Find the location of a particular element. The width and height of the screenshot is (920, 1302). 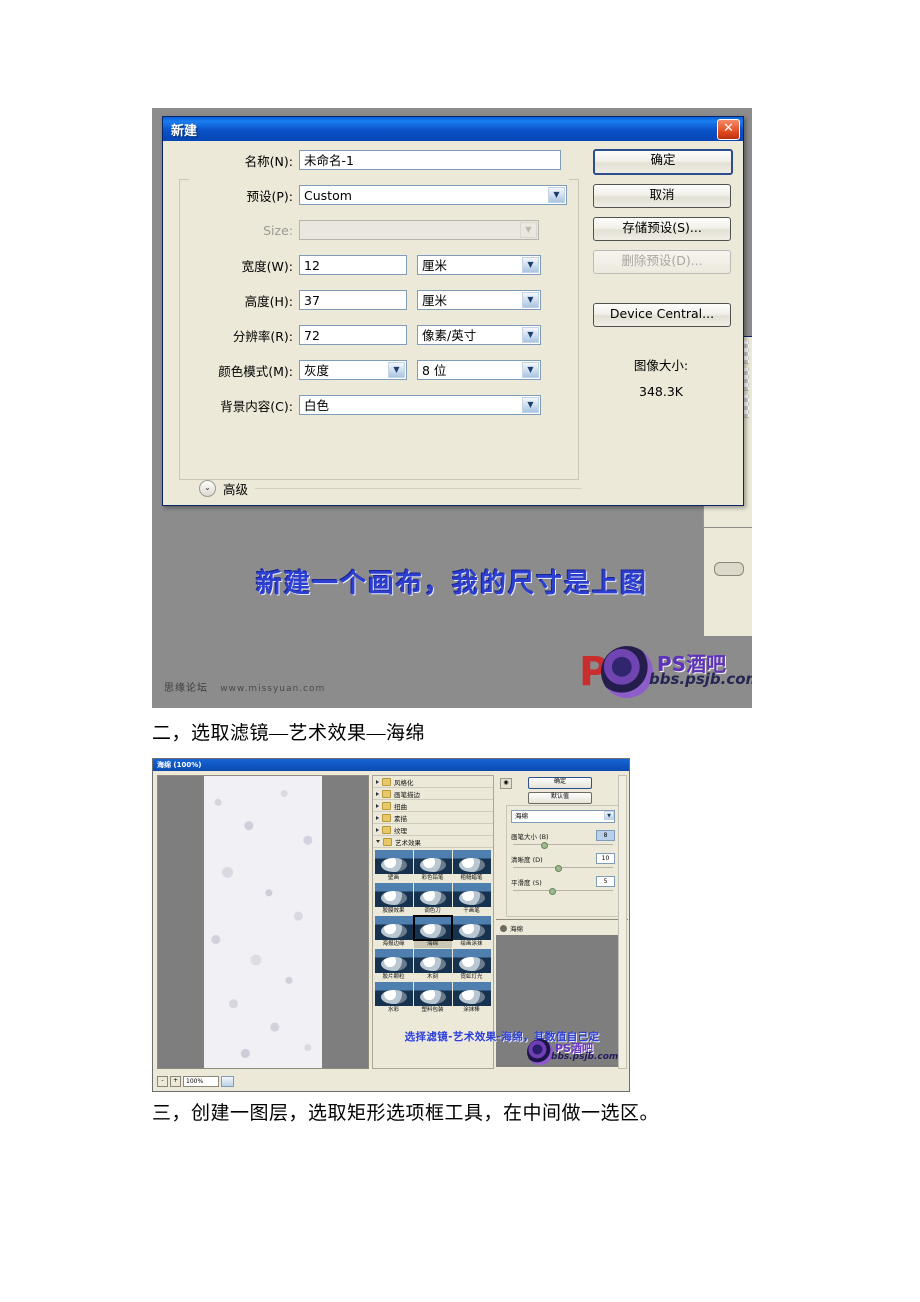

filter-thumbnail: 壁画 is located at coordinates (393, 865).